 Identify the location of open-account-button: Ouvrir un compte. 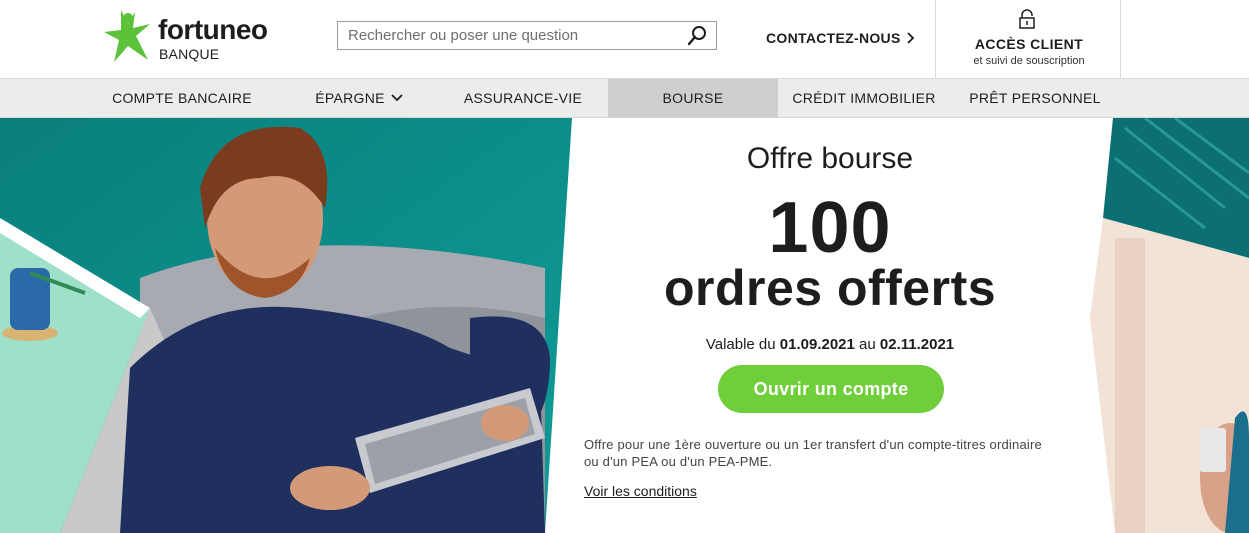
(831, 389).